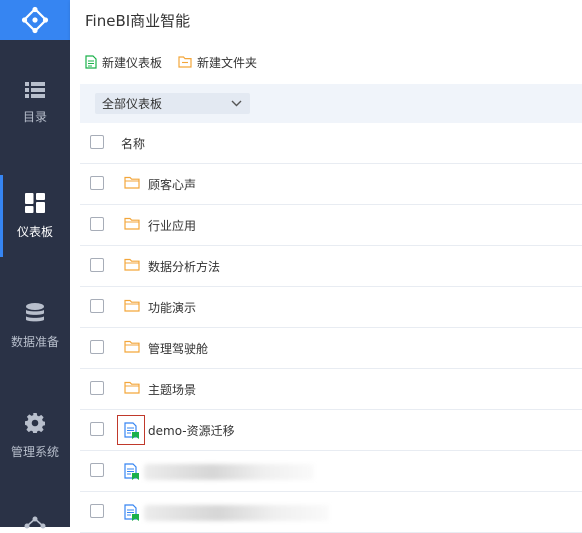 The width and height of the screenshot is (582, 533). I want to click on new-folder-button: 新建文件夹, so click(217, 62).